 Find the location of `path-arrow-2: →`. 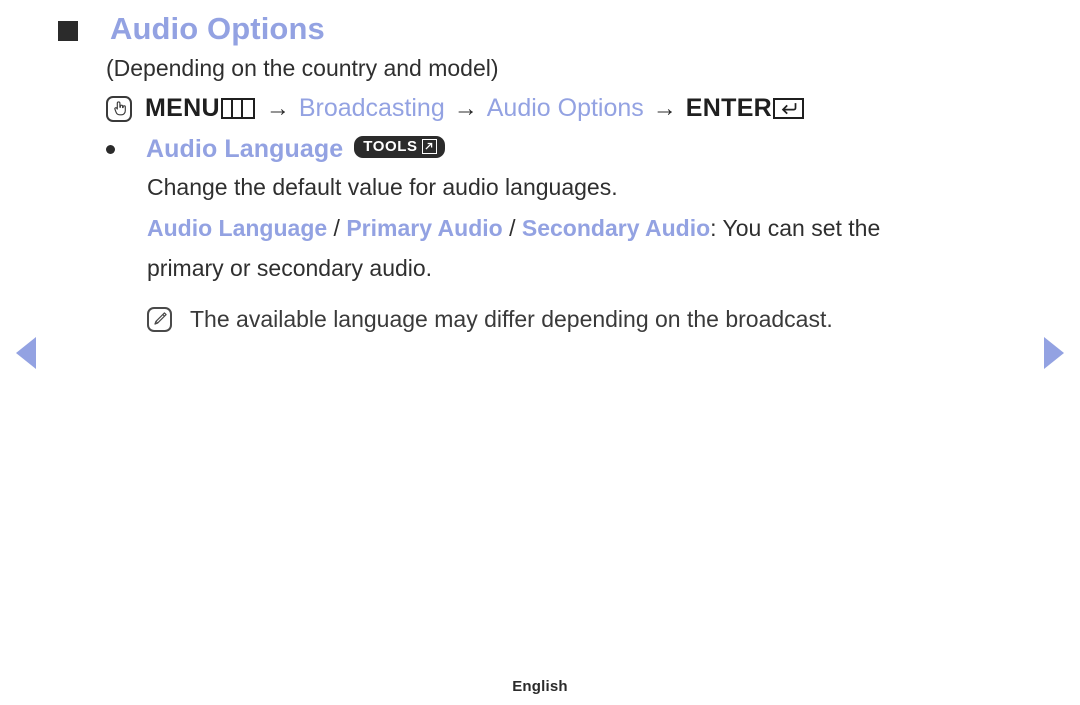

path-arrow-2: → is located at coordinates (465, 108).